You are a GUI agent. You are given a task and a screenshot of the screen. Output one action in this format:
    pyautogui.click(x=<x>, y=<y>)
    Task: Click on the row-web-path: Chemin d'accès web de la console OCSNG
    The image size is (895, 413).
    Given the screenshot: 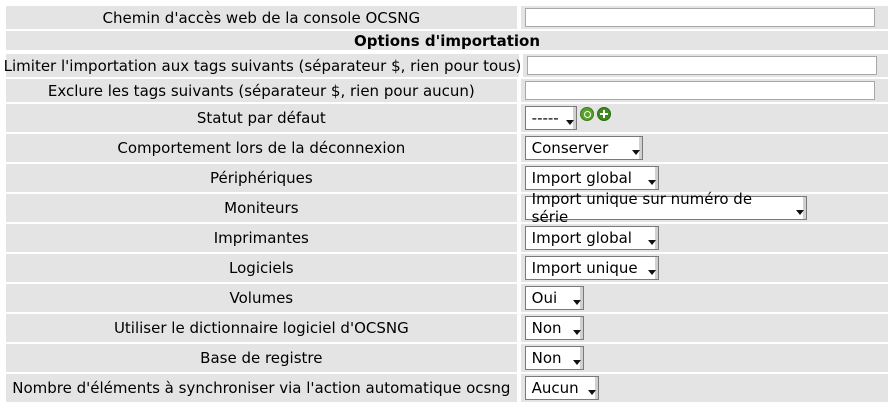 What is the action you would take?
    pyautogui.click(x=447, y=17)
    